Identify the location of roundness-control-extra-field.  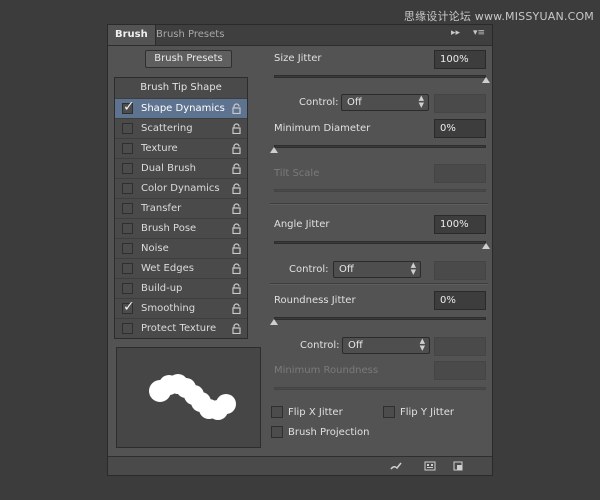
(460, 346).